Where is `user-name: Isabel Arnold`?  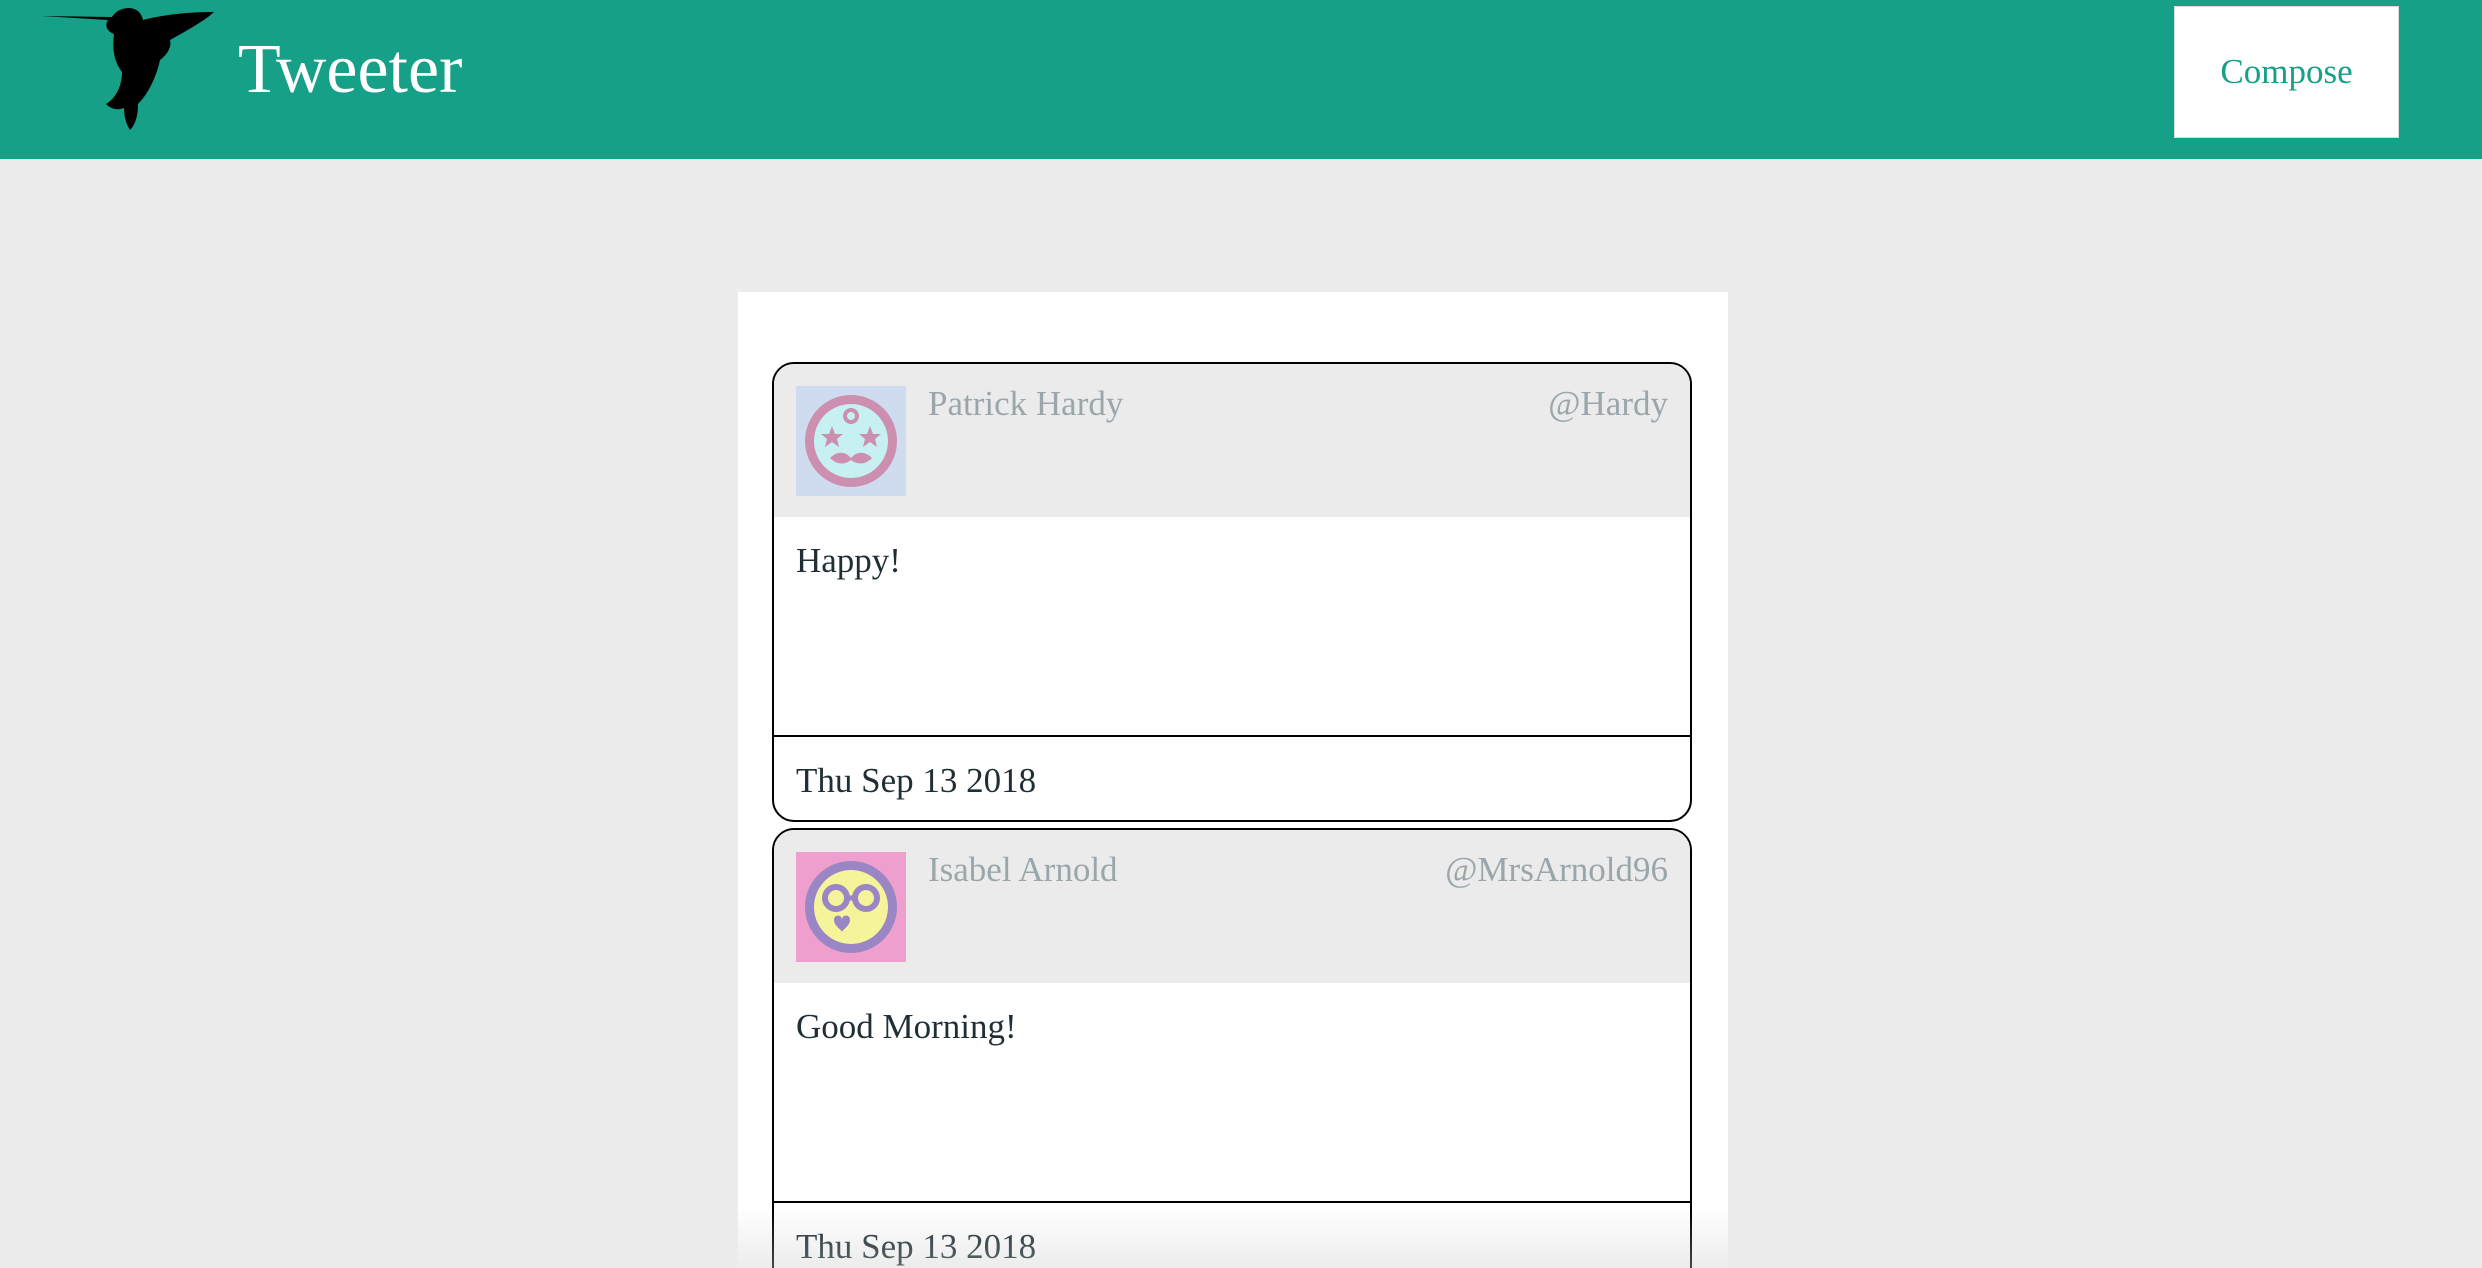 user-name: Isabel Arnold is located at coordinates (1023, 869).